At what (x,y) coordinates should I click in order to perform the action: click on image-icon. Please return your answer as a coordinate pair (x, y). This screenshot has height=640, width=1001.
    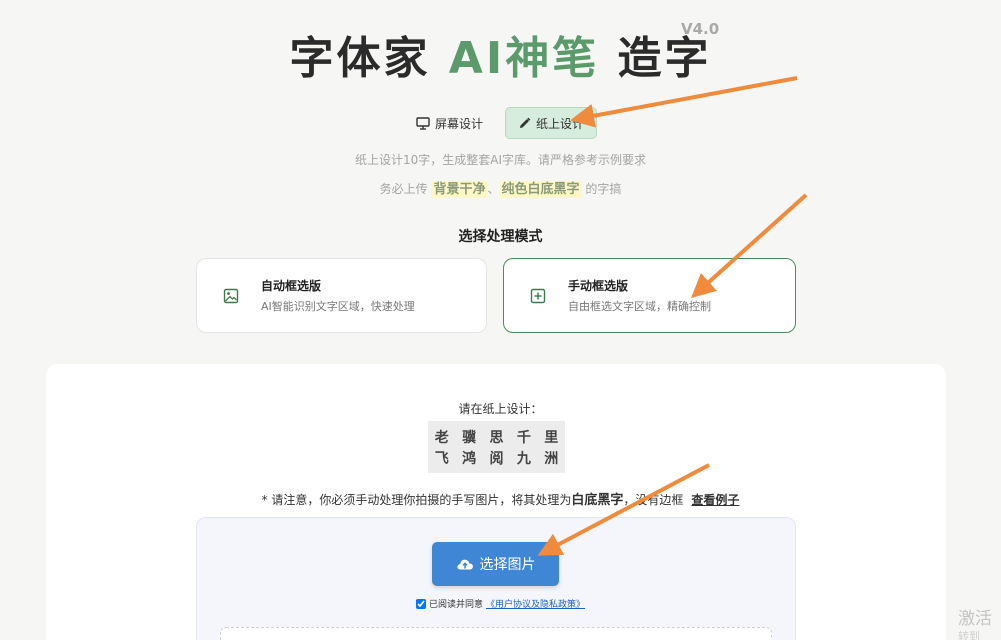
    Looking at the image, I should click on (231, 295).